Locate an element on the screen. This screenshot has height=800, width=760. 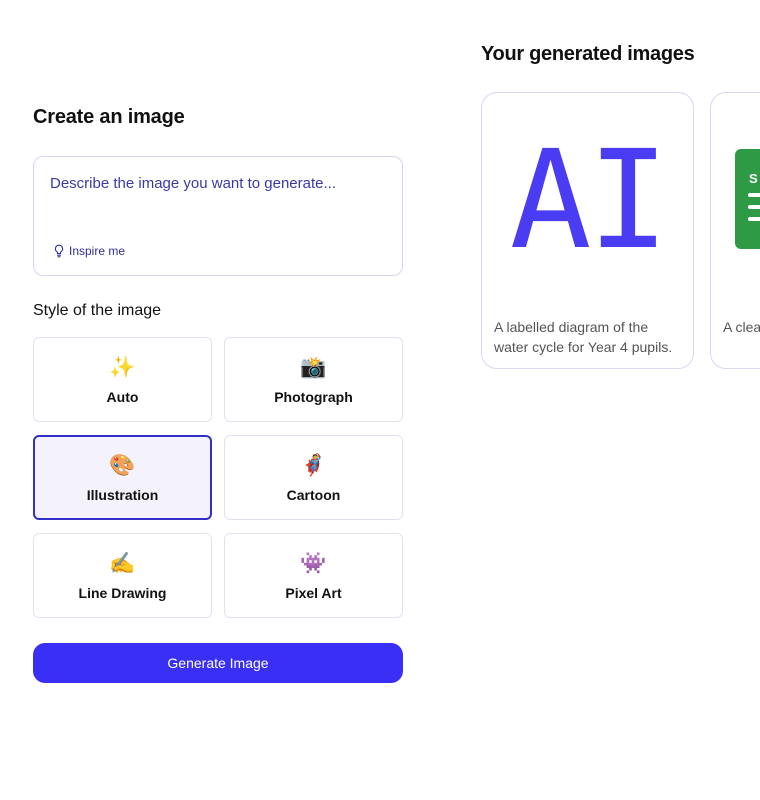
ai-glyph: AI is located at coordinates (589, 201).